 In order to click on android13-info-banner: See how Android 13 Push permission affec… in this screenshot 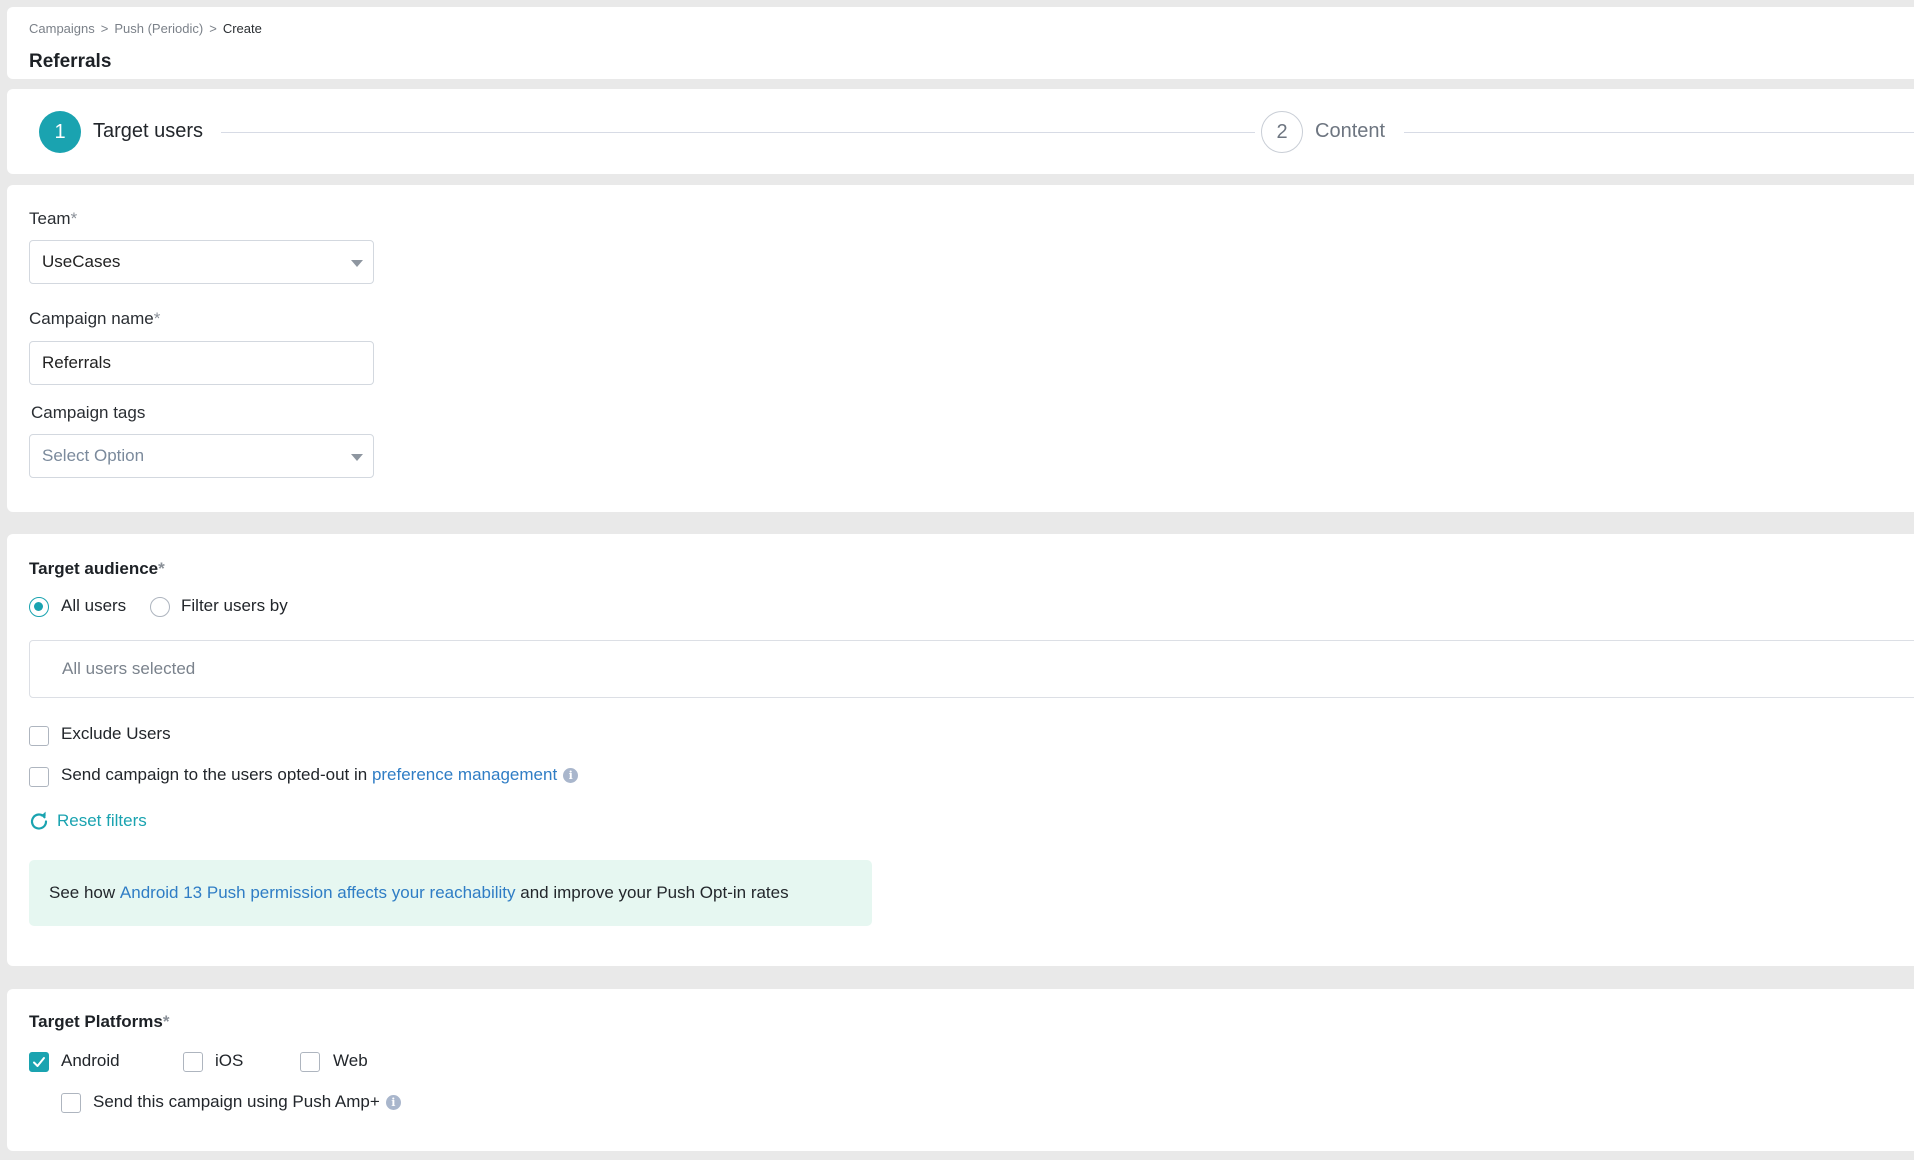, I will do `click(450, 893)`.